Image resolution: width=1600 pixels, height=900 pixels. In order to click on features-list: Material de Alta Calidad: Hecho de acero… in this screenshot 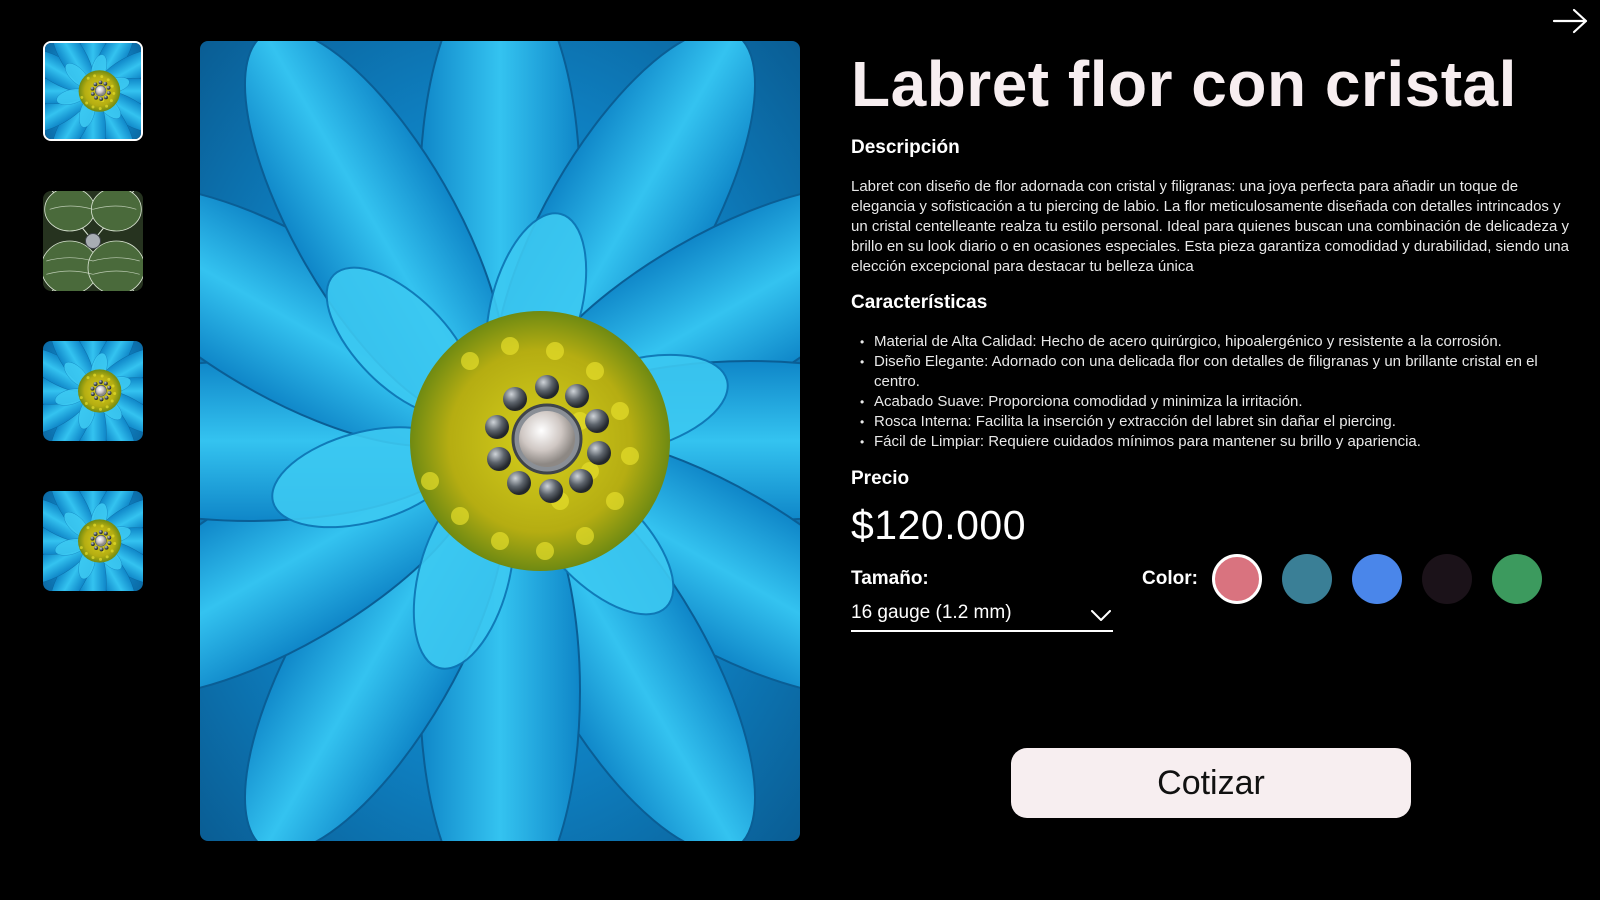, I will do `click(1213, 392)`.